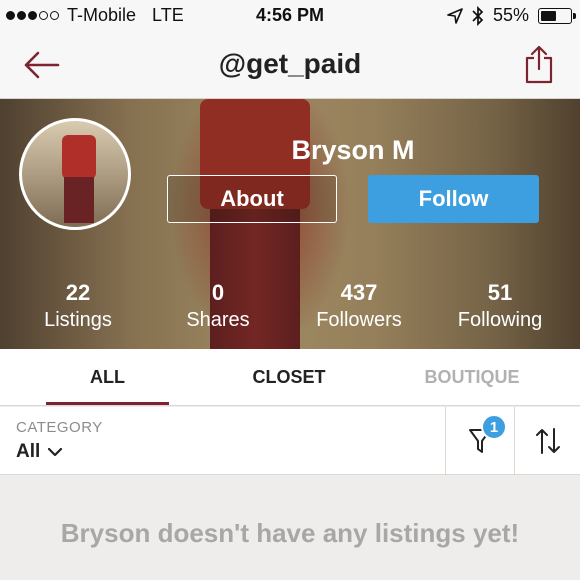  I want to click on battery-percent: 55%, so click(510, 15).